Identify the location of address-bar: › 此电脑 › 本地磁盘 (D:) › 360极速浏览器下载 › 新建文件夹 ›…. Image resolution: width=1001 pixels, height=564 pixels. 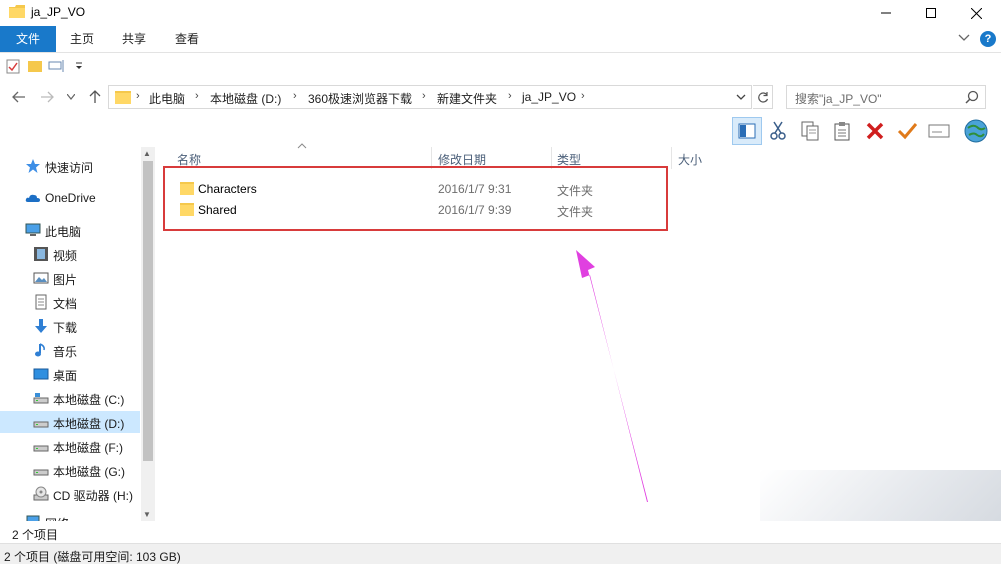
(430, 97).